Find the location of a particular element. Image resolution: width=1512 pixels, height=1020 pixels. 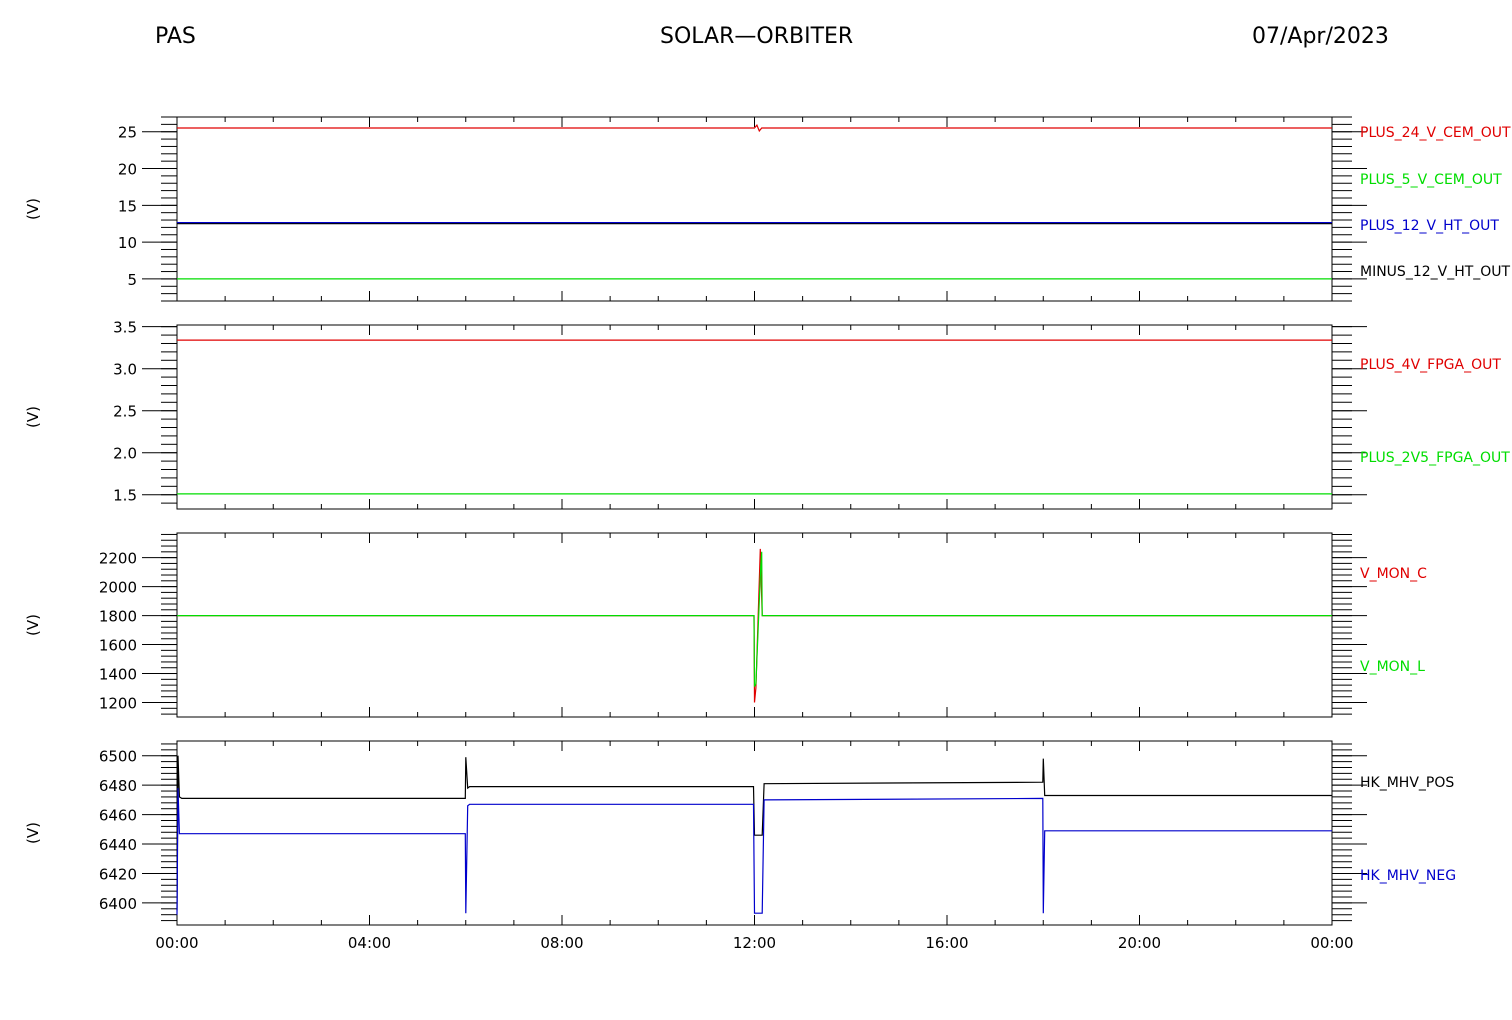

y-tick-label: 6480 is located at coordinates (118, 786).